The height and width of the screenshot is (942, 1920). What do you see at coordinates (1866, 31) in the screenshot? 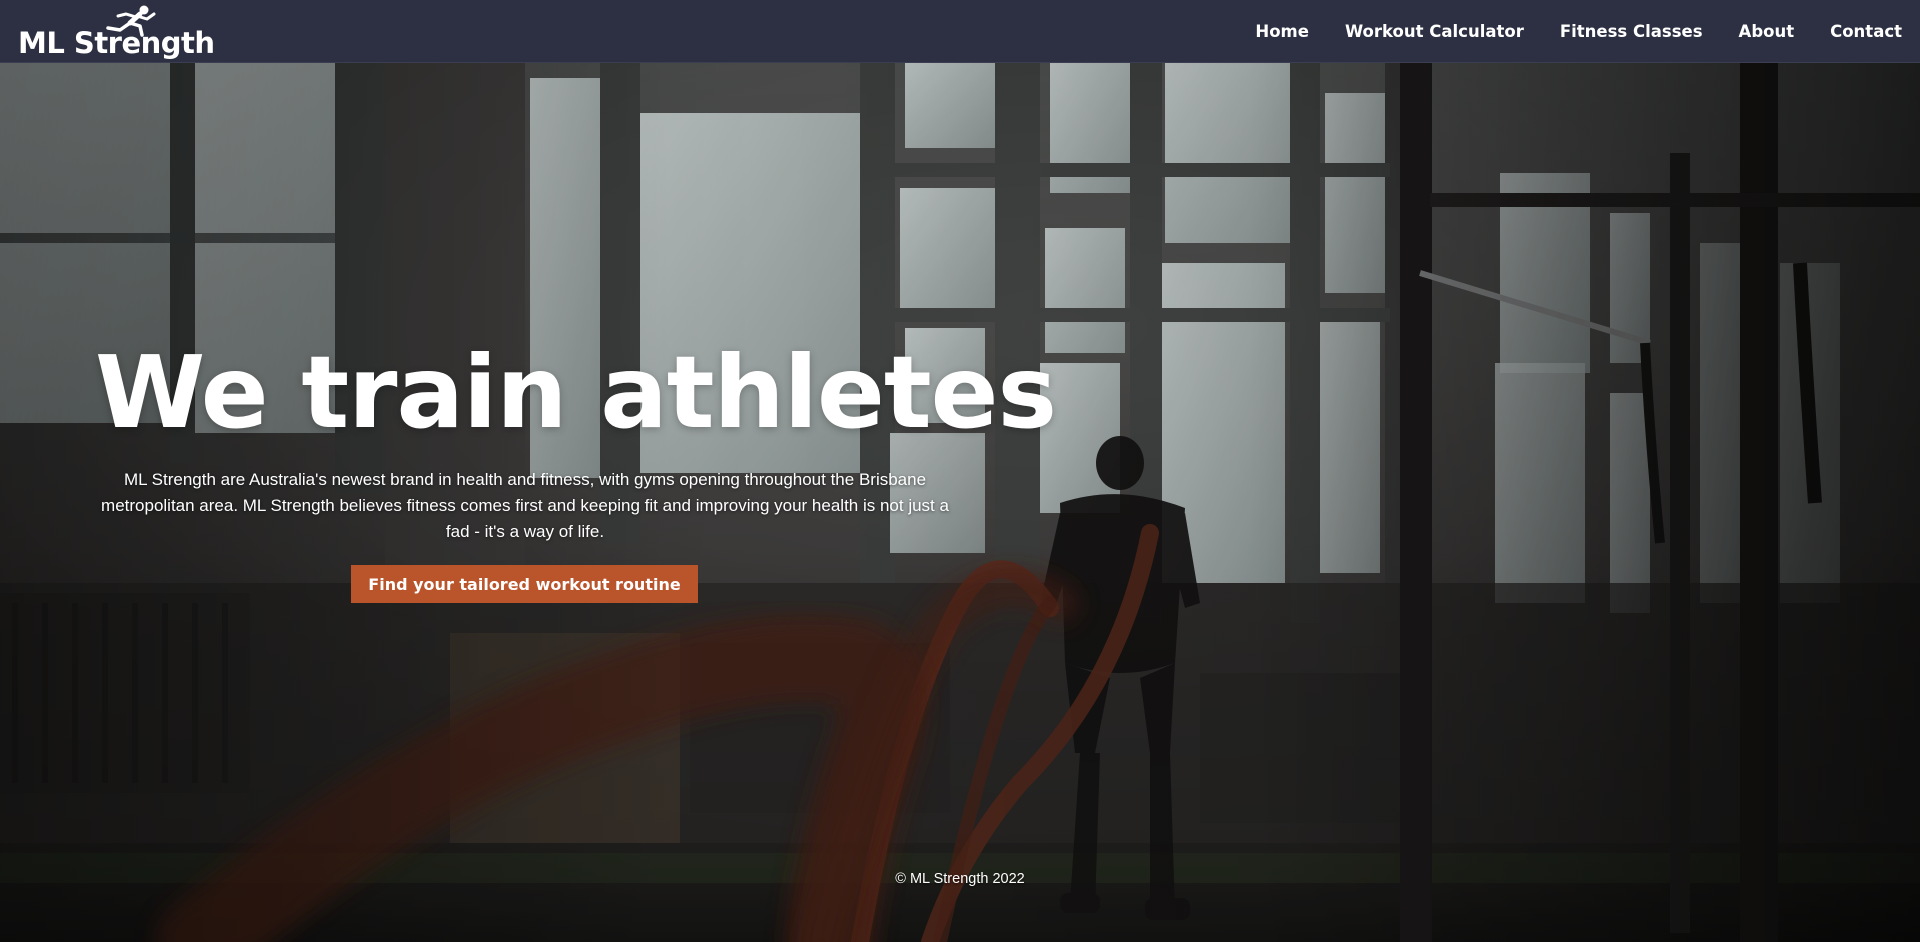
I see `nav-contact: Contact` at bounding box center [1866, 31].